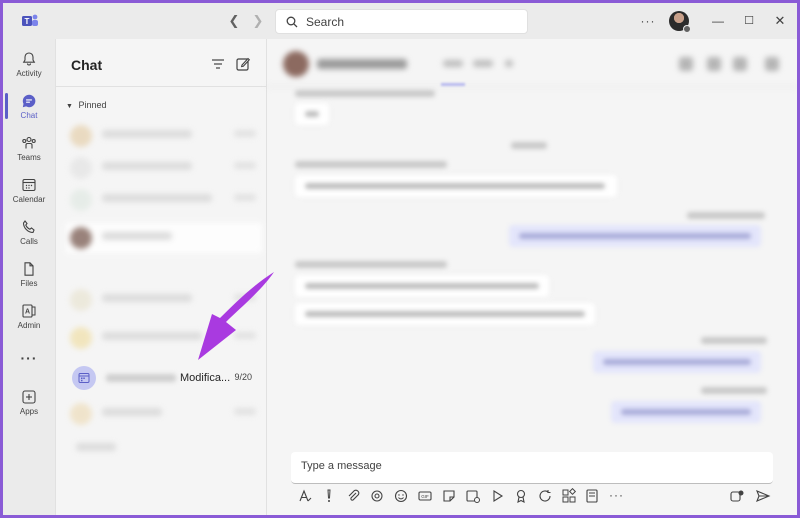 Image resolution: width=800 pixels, height=518 pixels. Describe the element at coordinates (243, 377) in the screenshot. I see `chat-date: 9/20` at that location.